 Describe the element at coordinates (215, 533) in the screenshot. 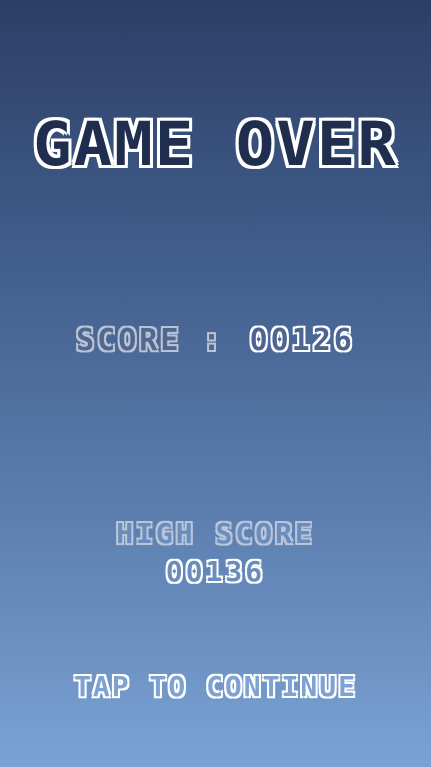

I see `high-score-label: HIGH SCORE` at that location.